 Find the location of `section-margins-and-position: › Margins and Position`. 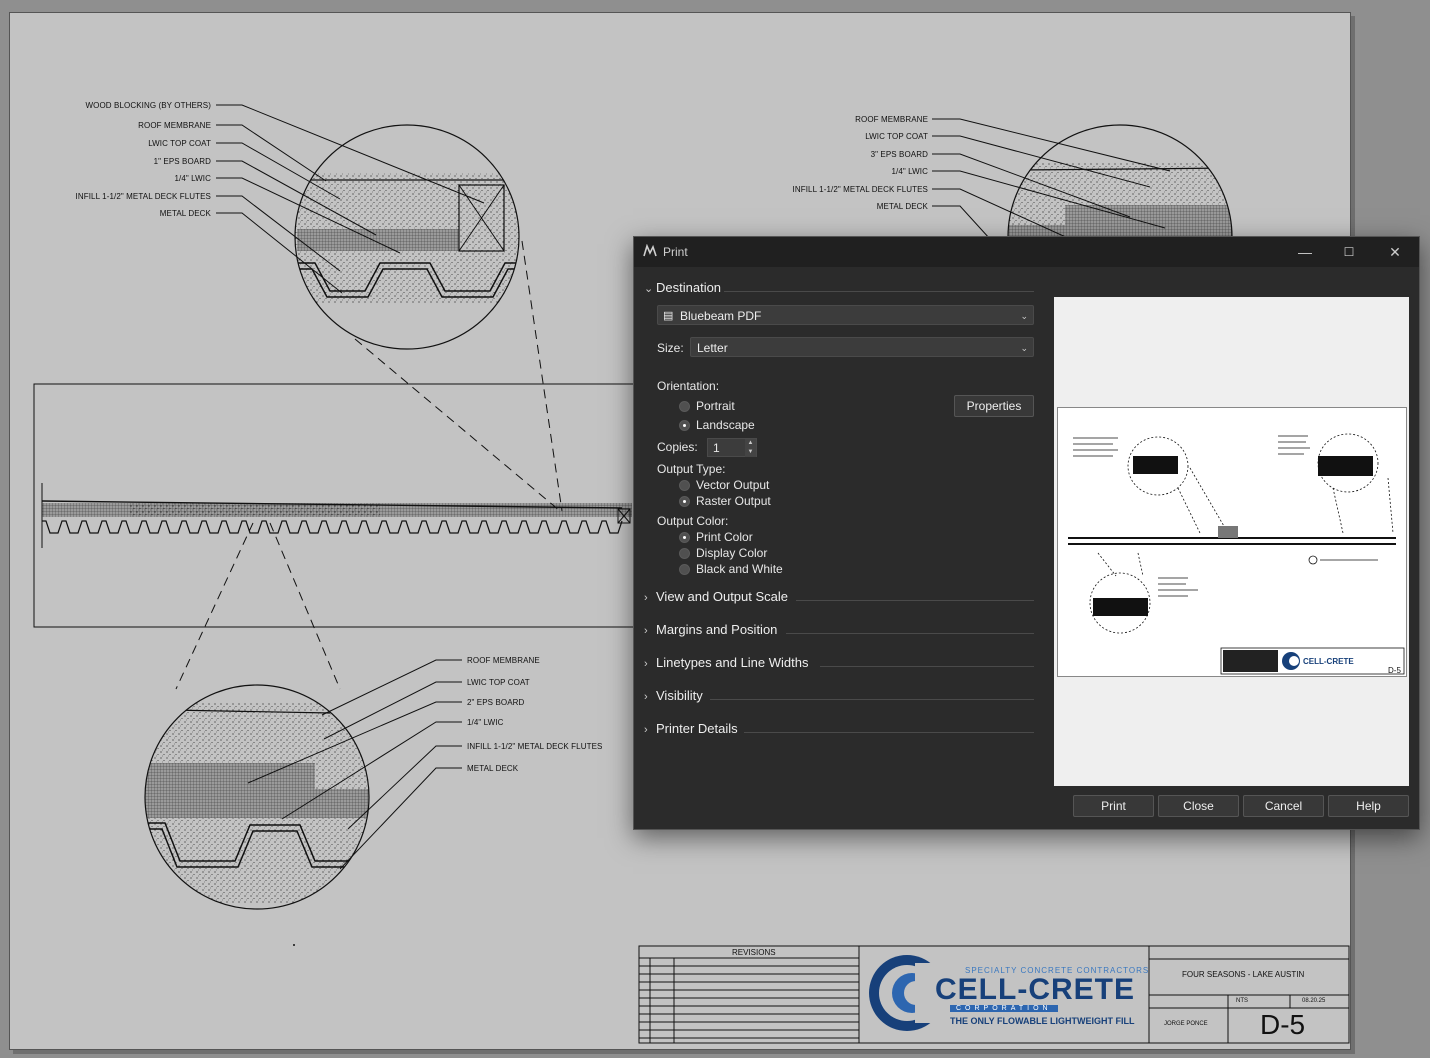

section-margins-and-position: › Margins and Position is located at coordinates (710, 629).